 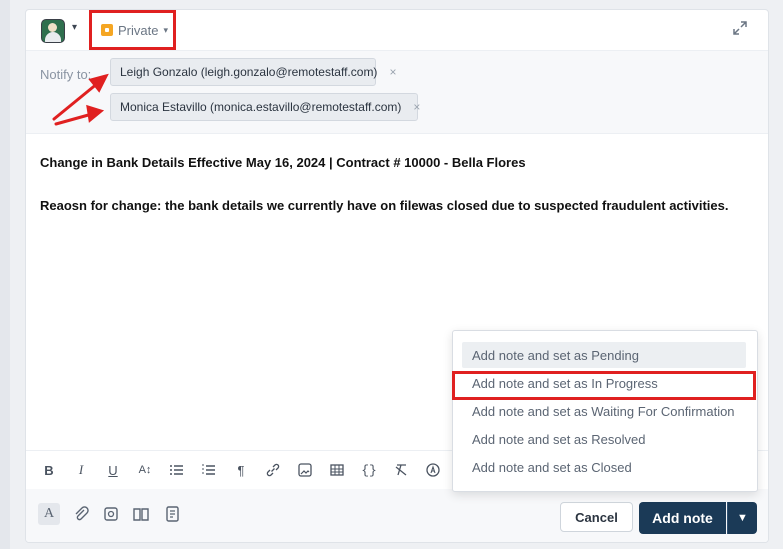 I want to click on notify-label: Notify to:, so click(x=66, y=74).